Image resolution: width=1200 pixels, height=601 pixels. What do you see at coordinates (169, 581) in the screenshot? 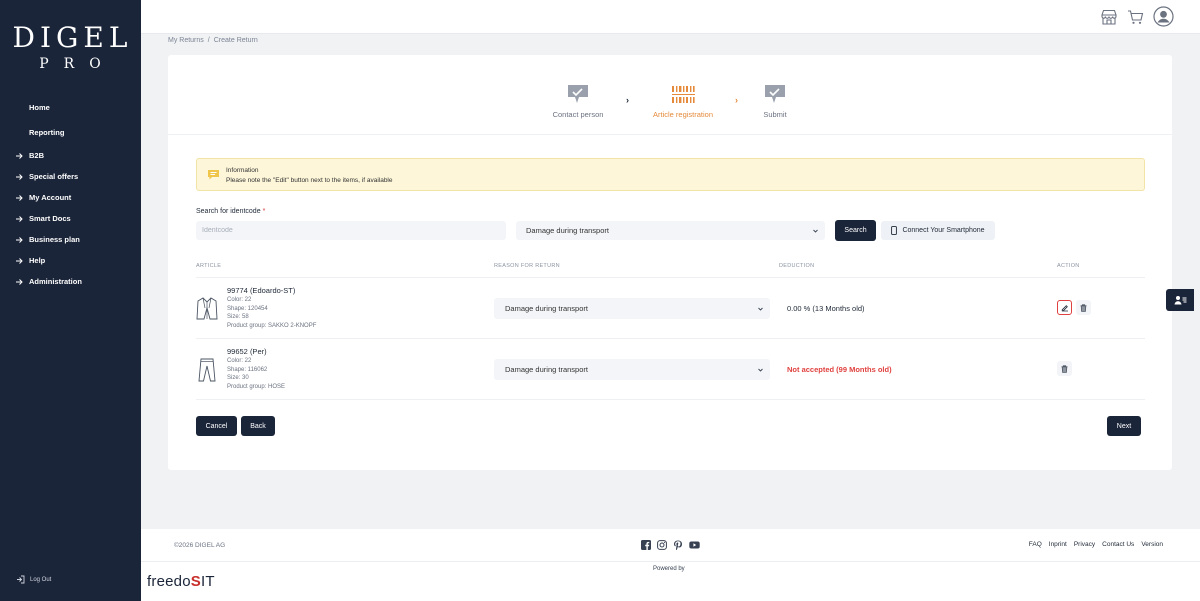
I see `vendor-logo-a: freedo` at bounding box center [169, 581].